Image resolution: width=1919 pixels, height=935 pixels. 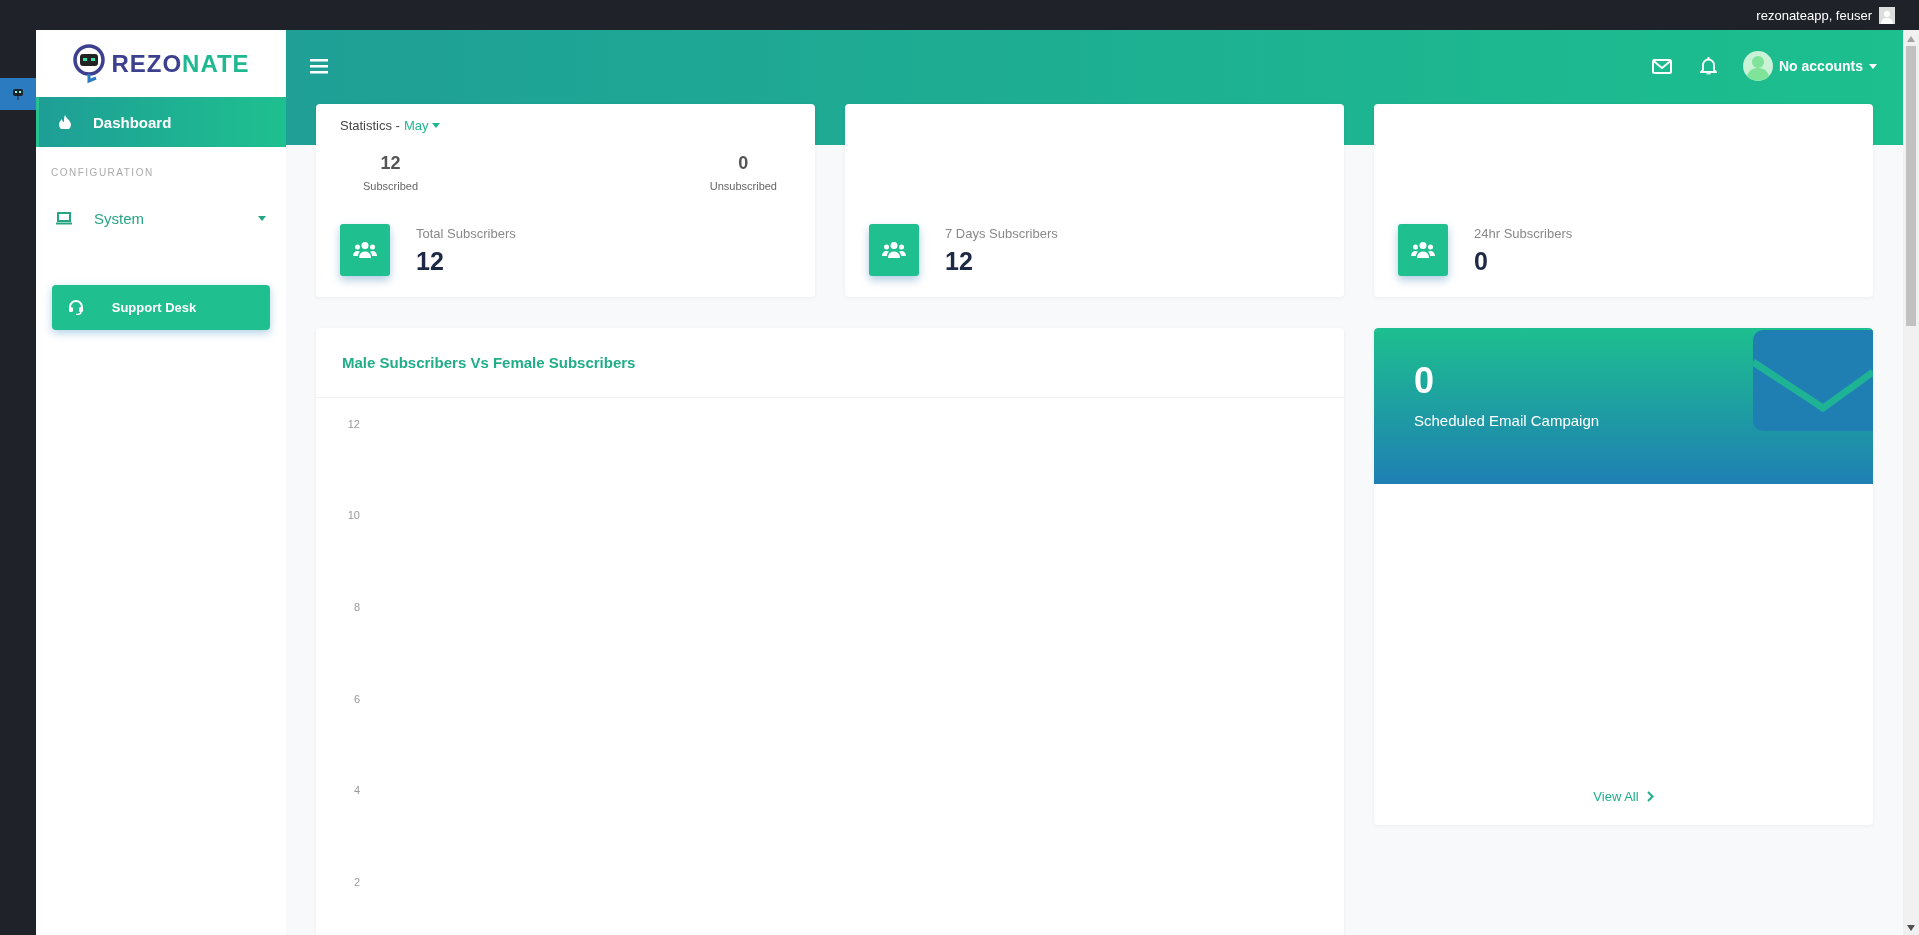 What do you see at coordinates (1425, 381) in the screenshot?
I see `campaign-count: 0` at bounding box center [1425, 381].